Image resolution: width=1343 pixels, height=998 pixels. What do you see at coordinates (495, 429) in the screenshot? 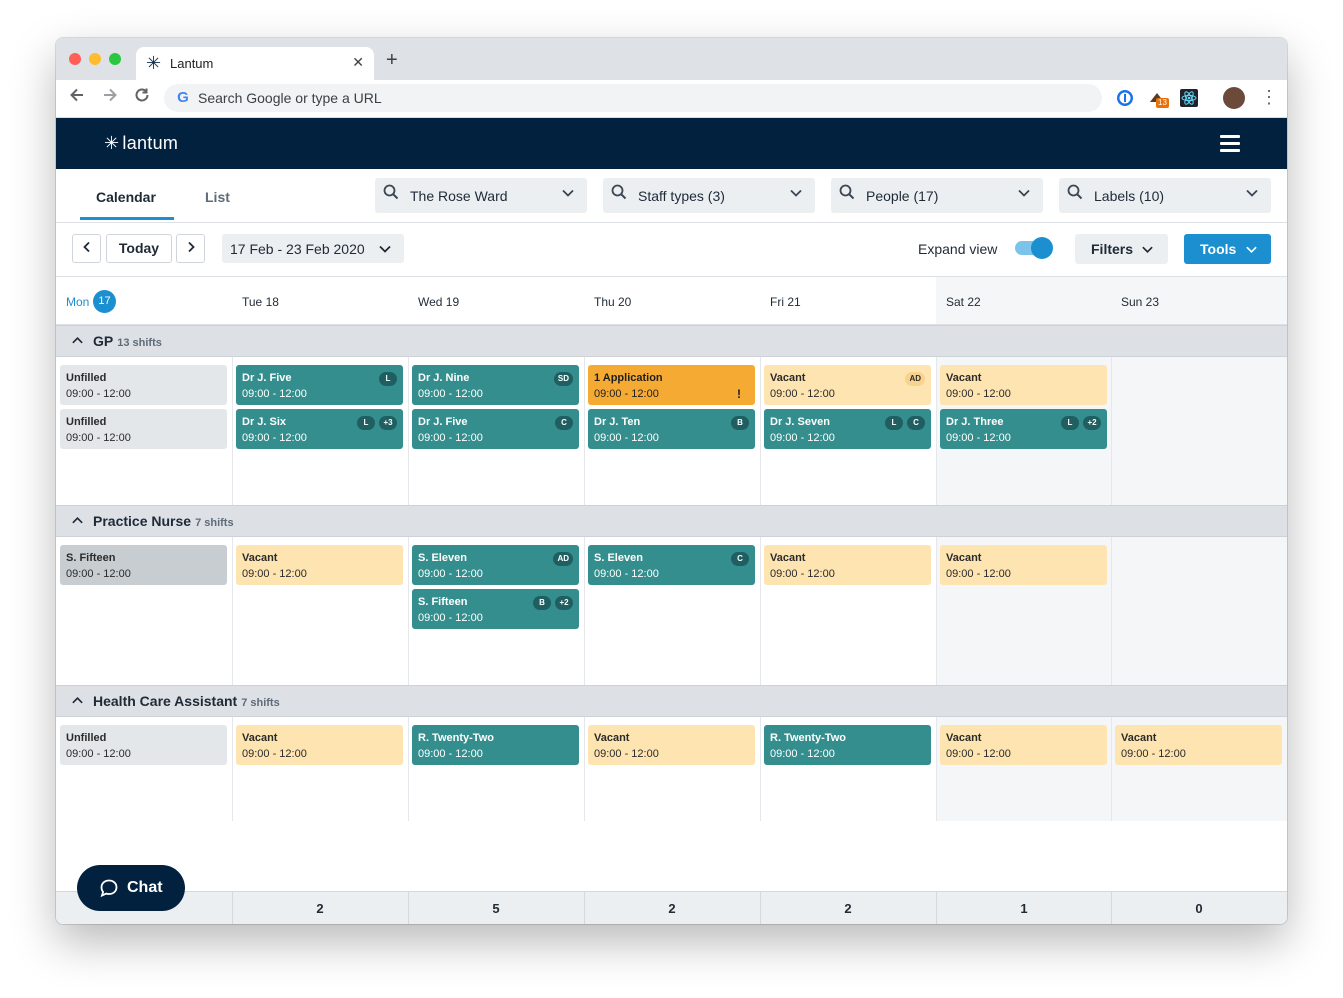
I see `shift-card: Dr J. Five 09:00 - 12:00 C` at bounding box center [495, 429].